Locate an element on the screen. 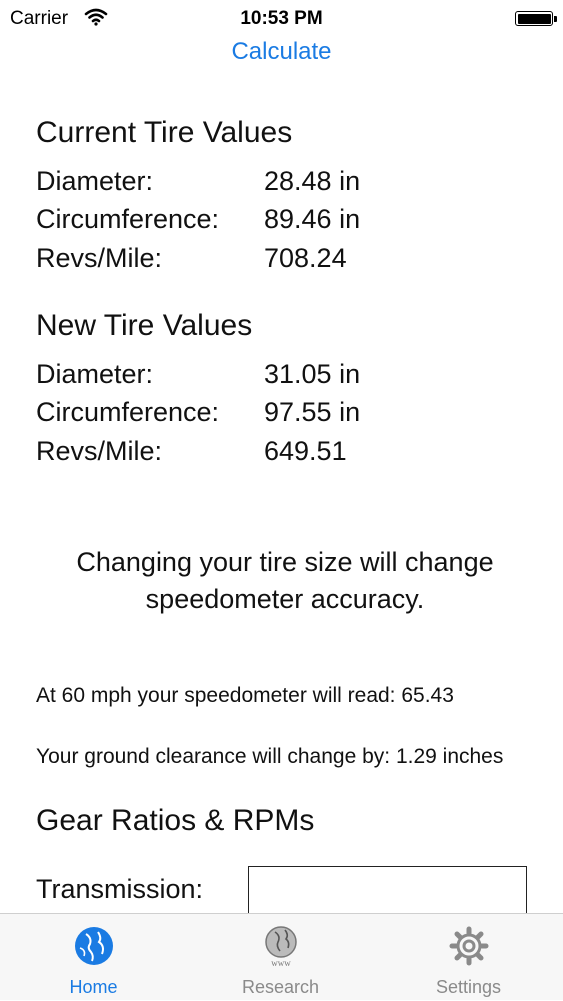 The image size is (563, 1001). tab-research: www Research is located at coordinates (280, 957).